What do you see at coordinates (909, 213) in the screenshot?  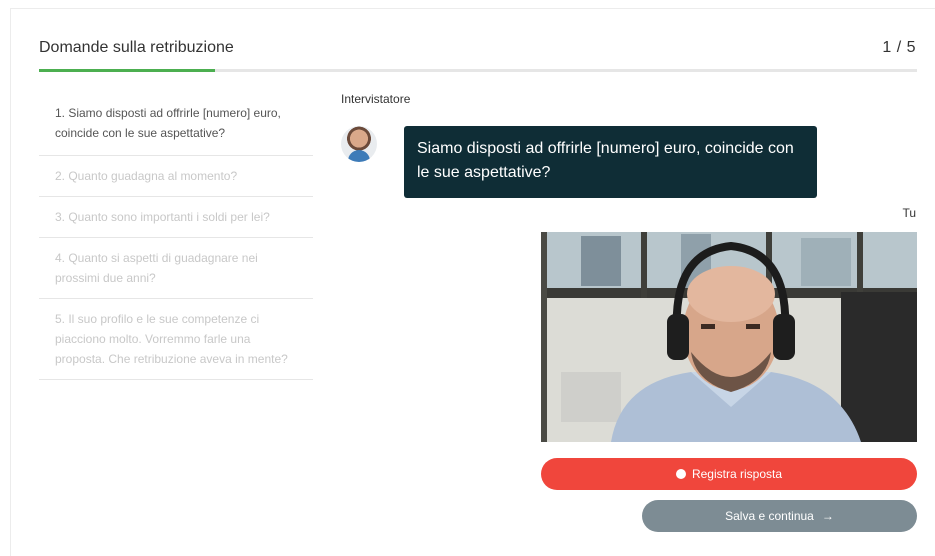 I see `you-label: Tu` at bounding box center [909, 213].